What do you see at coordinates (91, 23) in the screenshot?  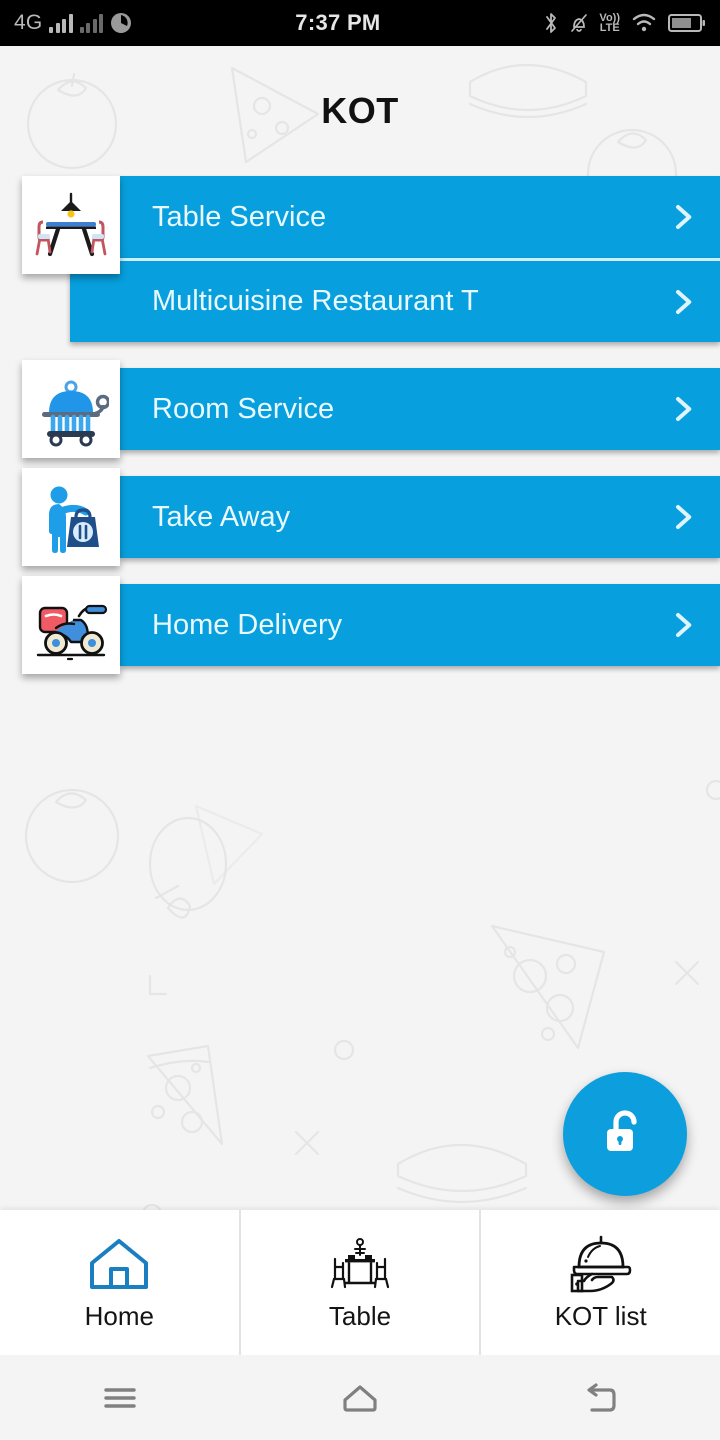 I see `signal-bars-sim2-icon` at bounding box center [91, 23].